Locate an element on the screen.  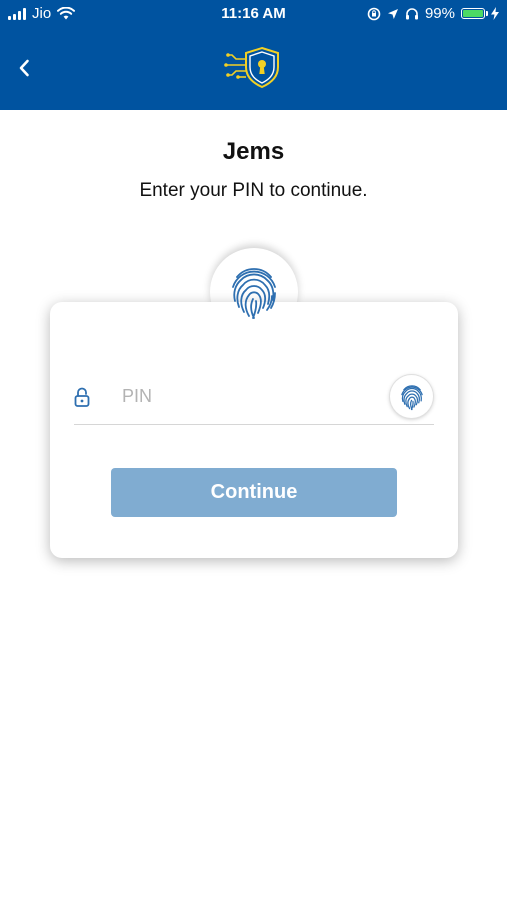
fingerprint-login-button is located at coordinates (411, 396).